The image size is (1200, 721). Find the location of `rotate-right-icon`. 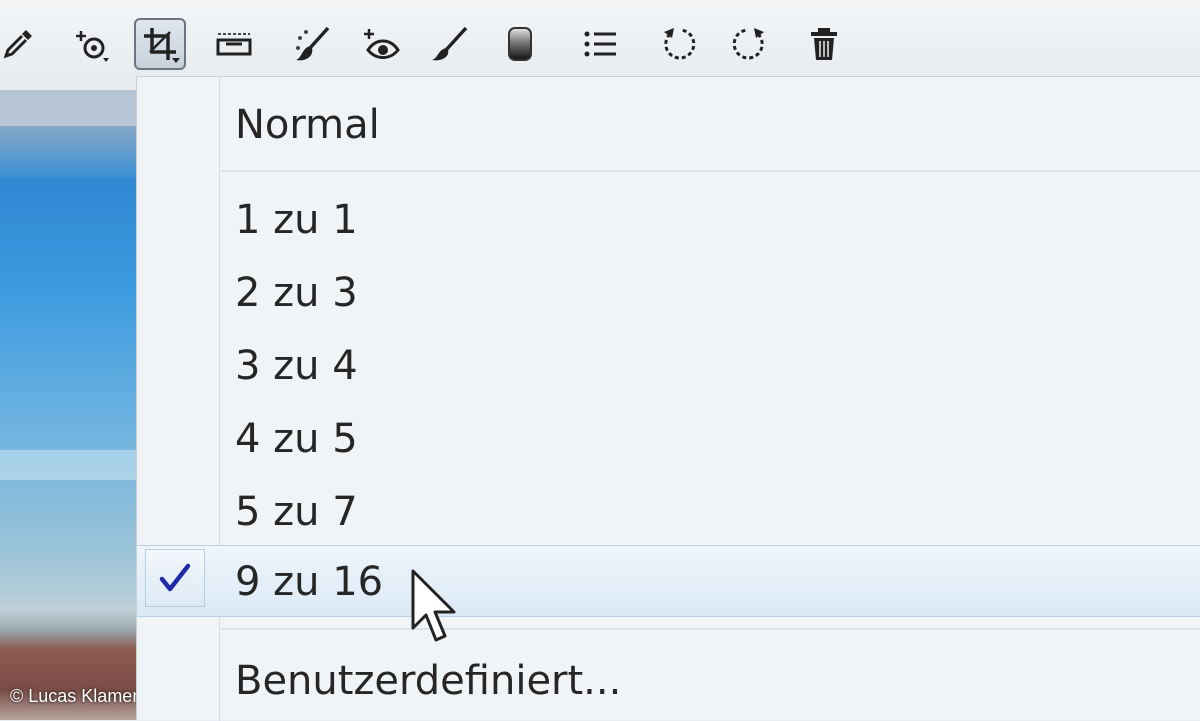

rotate-right-icon is located at coordinates (748, 44).